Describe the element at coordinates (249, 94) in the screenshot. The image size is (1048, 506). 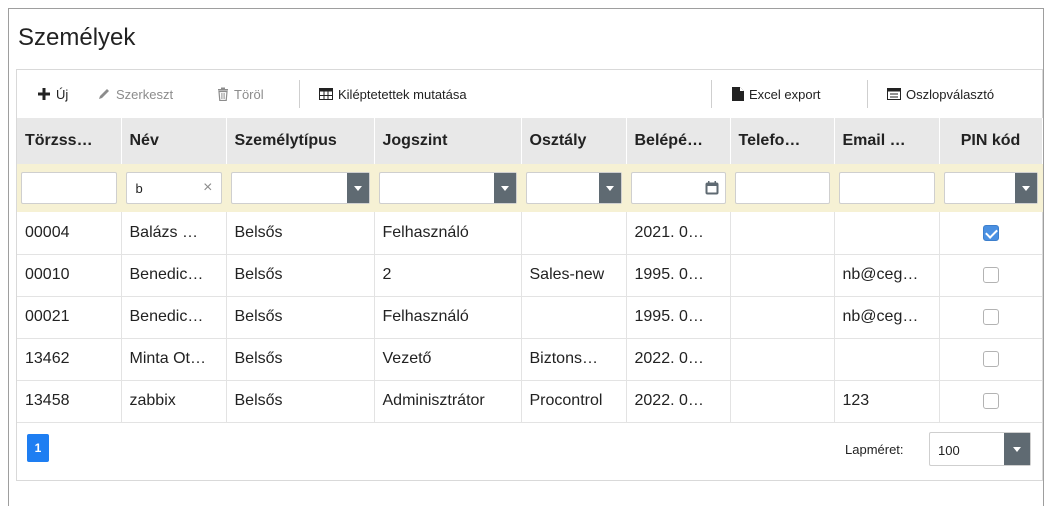
I see `delete-button-label: Töröl` at that location.